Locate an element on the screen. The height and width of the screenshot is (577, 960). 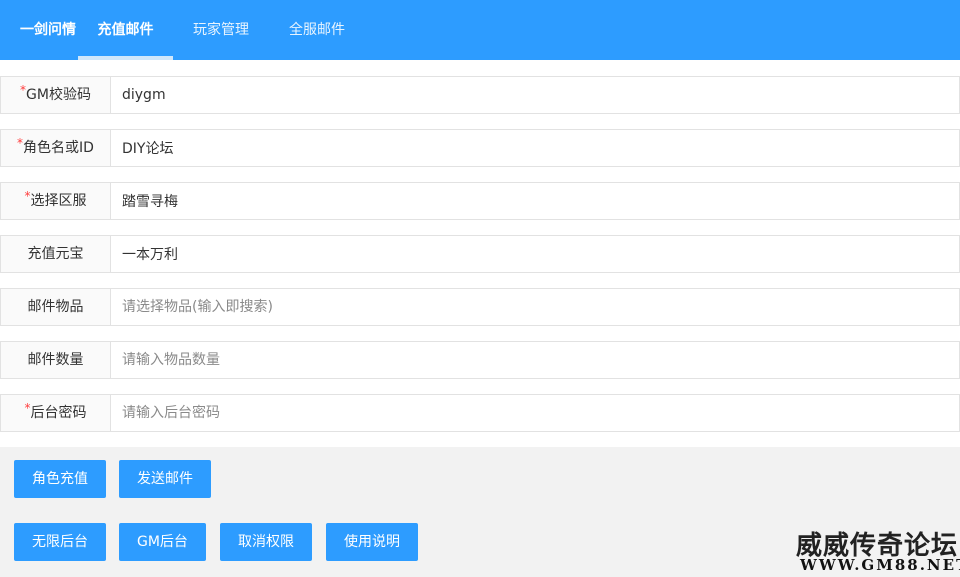
send-mail-button: 发送邮件 is located at coordinates (165, 479).